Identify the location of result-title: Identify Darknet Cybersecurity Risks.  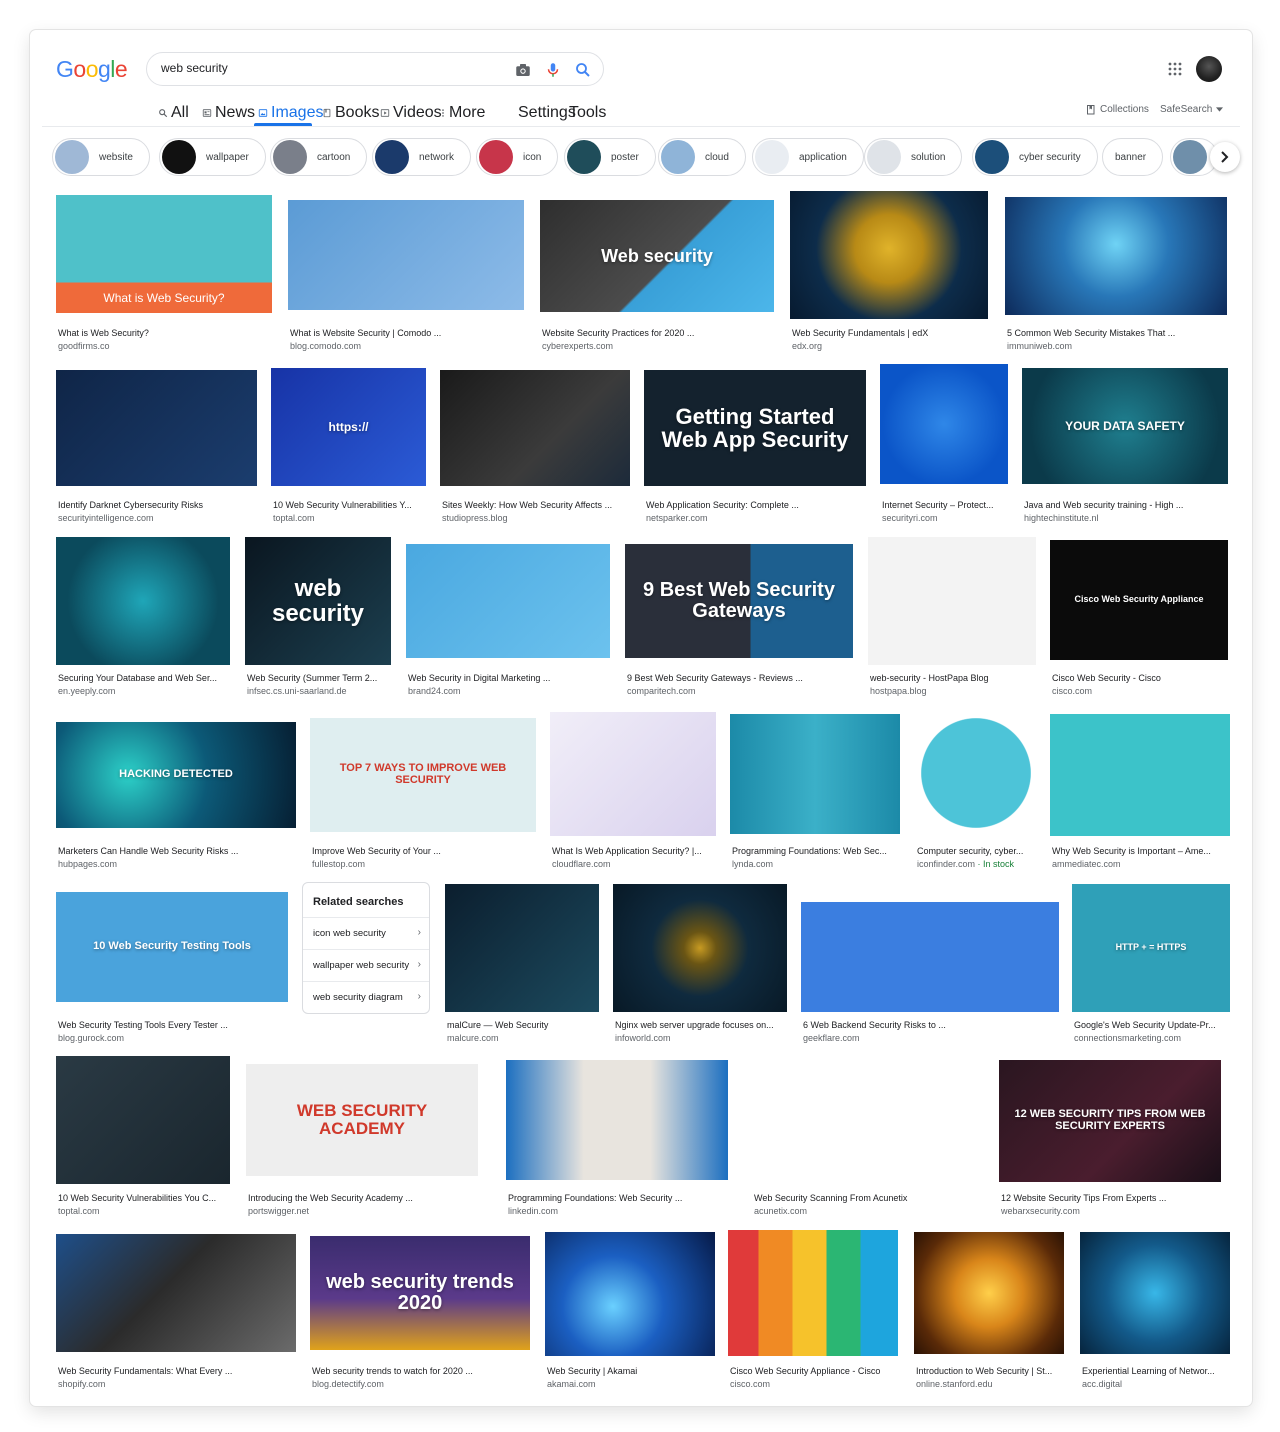
(156, 505).